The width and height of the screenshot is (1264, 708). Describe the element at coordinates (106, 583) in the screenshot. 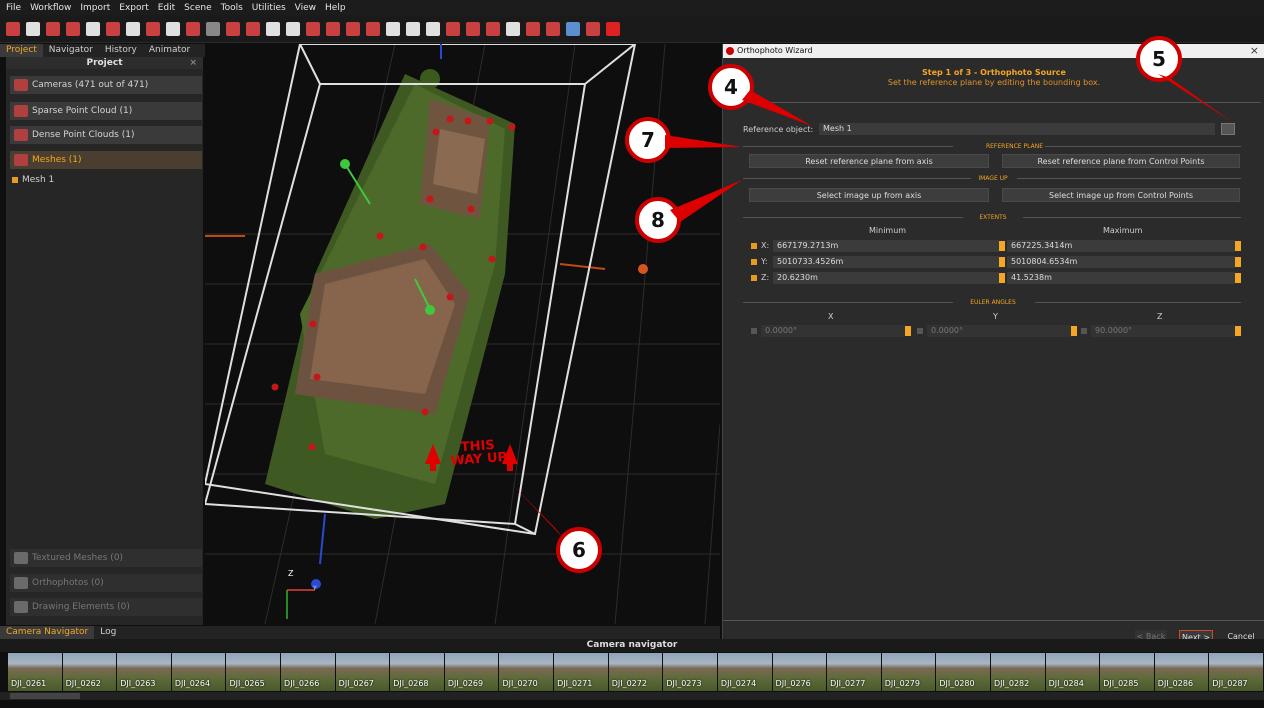

I see `project-item-orthophotos: Orthophotos (0)` at that location.